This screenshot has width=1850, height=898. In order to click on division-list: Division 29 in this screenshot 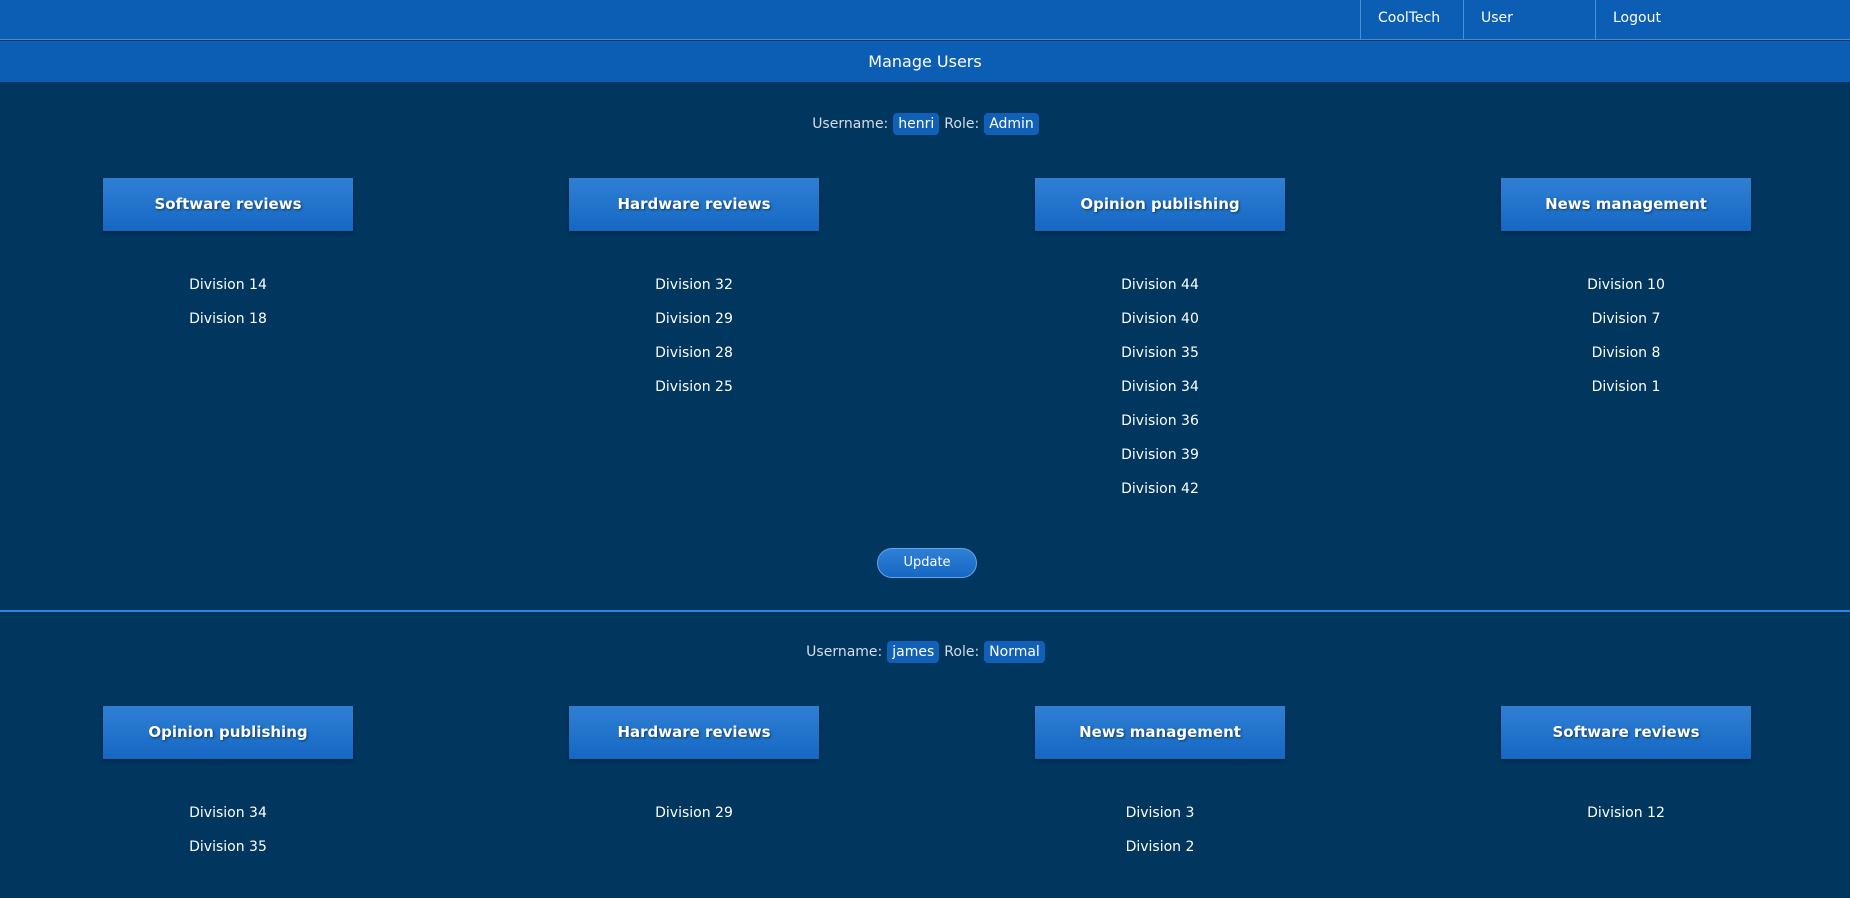, I will do `click(694, 813)`.